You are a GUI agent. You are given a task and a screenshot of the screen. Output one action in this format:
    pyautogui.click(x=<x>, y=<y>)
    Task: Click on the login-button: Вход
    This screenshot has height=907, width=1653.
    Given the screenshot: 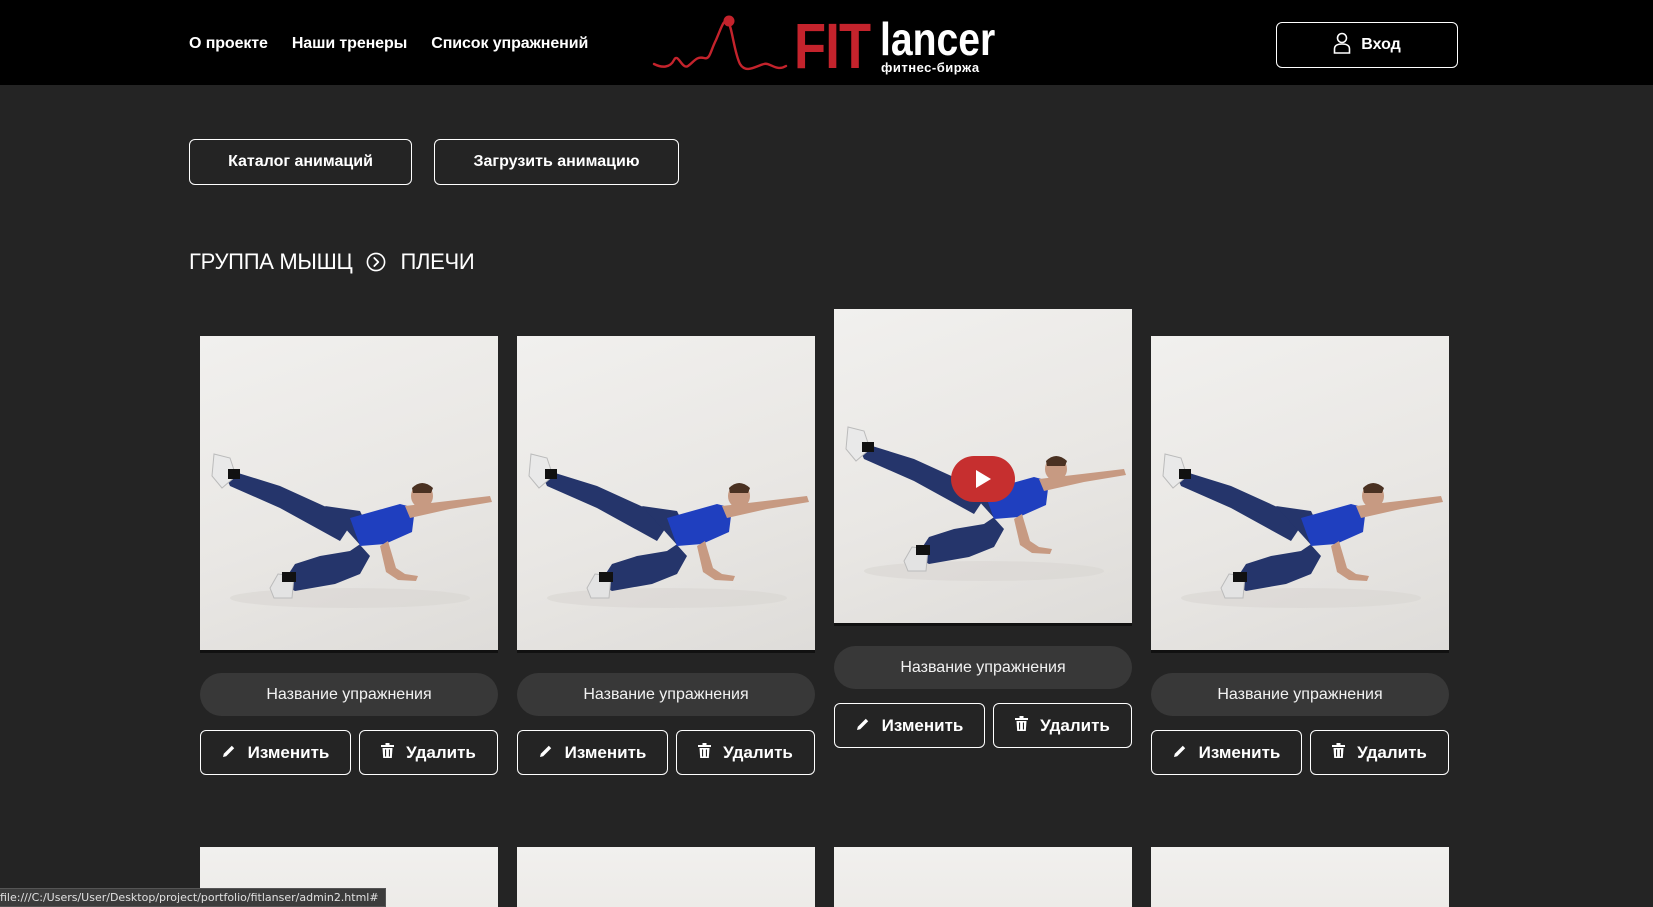 What is the action you would take?
    pyautogui.click(x=1367, y=45)
    